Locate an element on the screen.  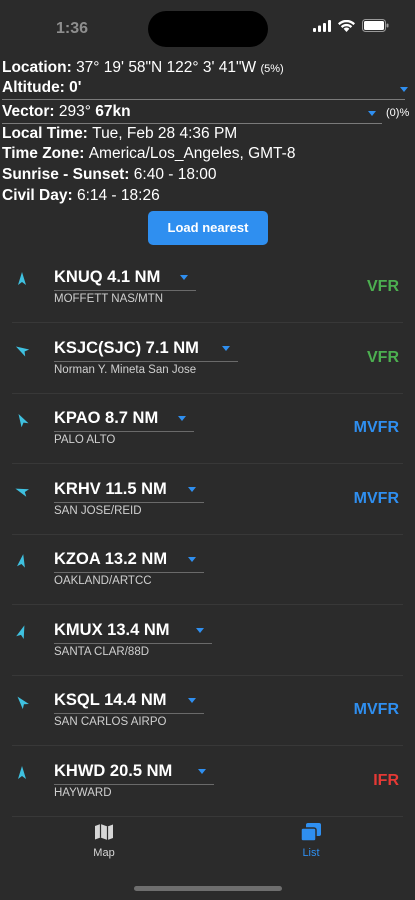
local-time-value: Tue, Feb 28 4:36 PM is located at coordinates (165, 133).